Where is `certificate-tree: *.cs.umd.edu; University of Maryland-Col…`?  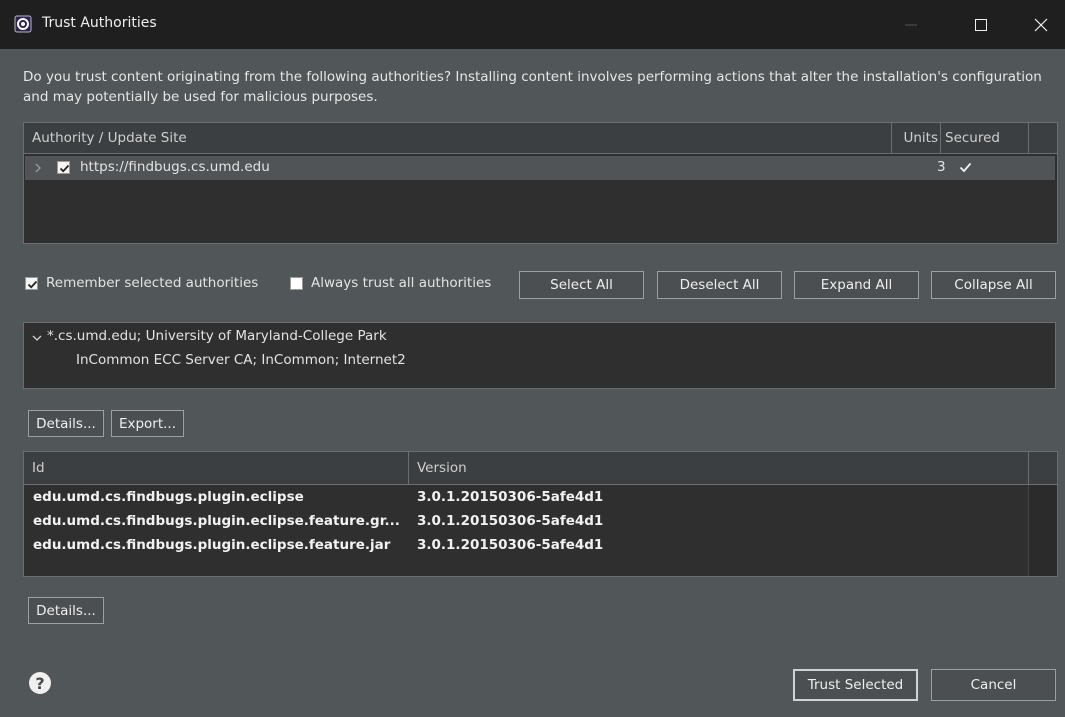
certificate-tree: *.cs.umd.edu; University of Maryland-Col… is located at coordinates (539, 355).